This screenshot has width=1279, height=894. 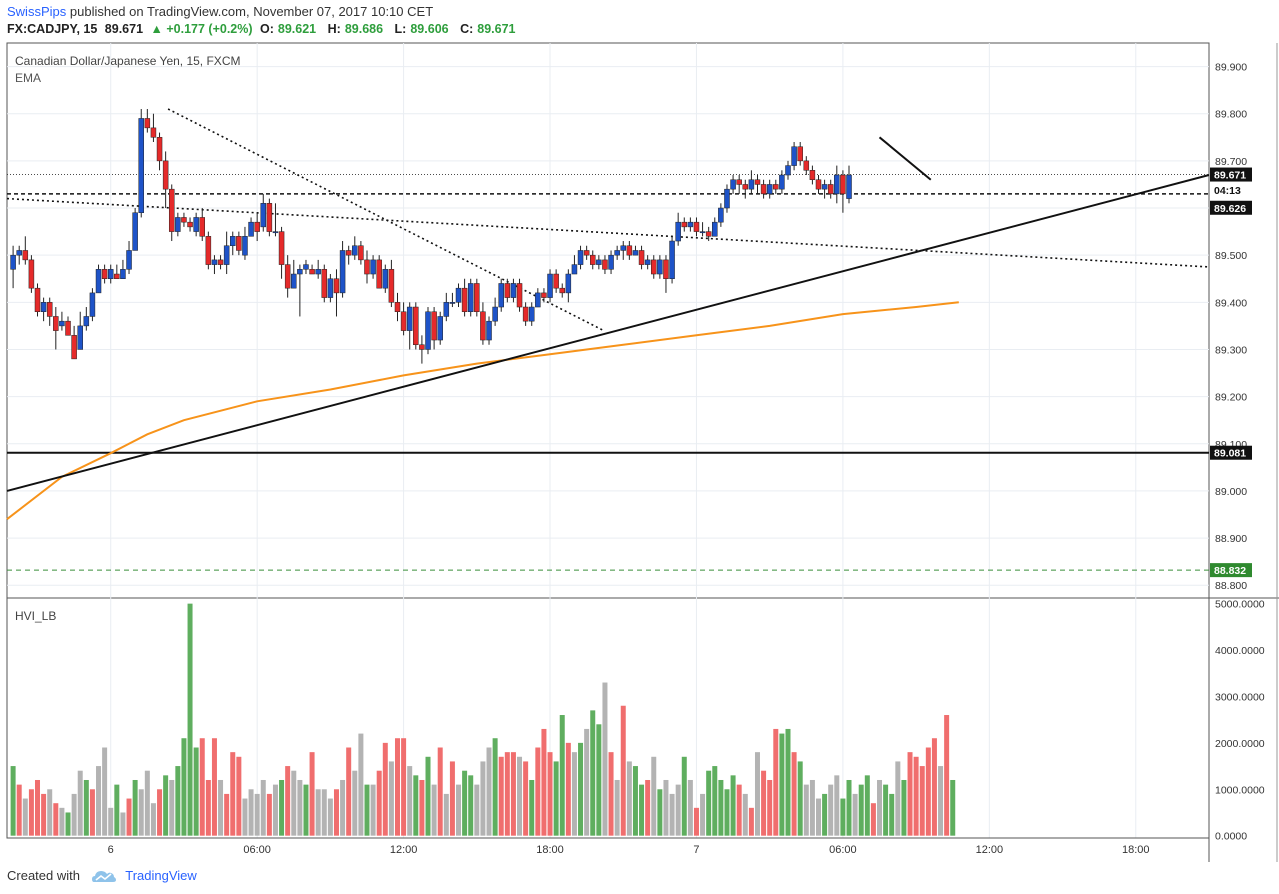 I want to click on x-tick-label: 6, so click(x=111, y=850).